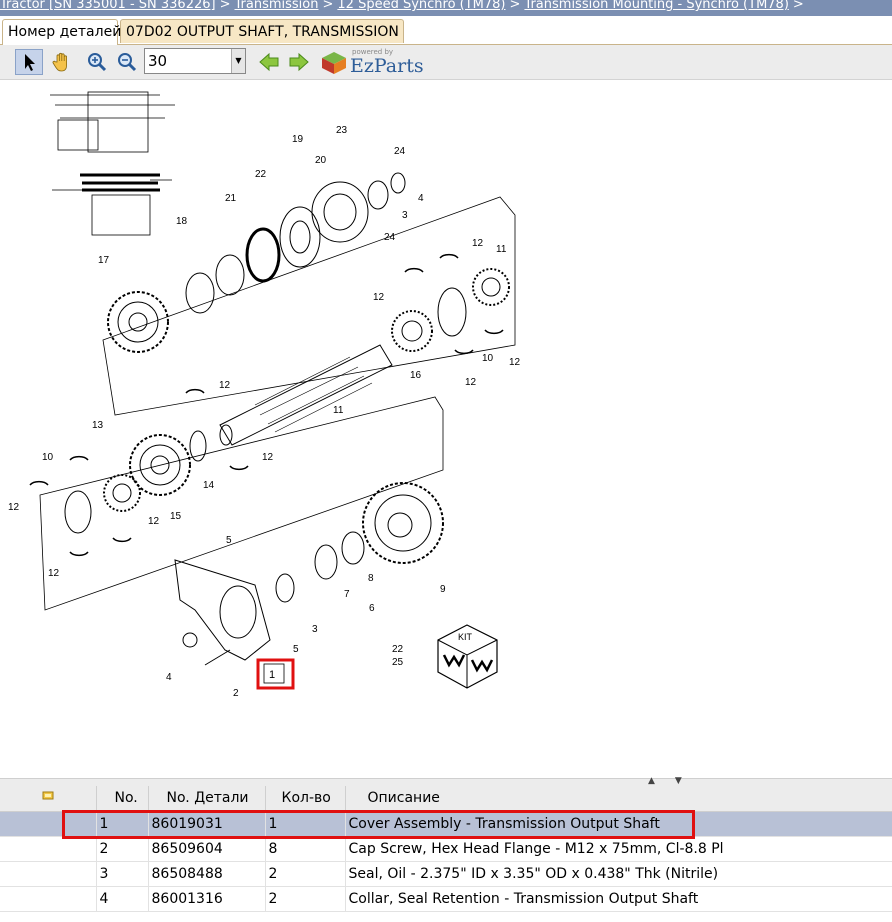  I want to click on header-description: Описание, so click(618, 799).